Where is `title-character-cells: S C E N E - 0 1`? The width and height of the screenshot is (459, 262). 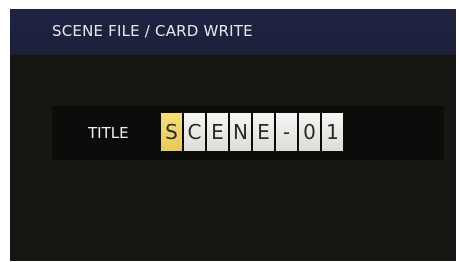 title-character-cells: S C E N E - 0 1 is located at coordinates (253, 132).